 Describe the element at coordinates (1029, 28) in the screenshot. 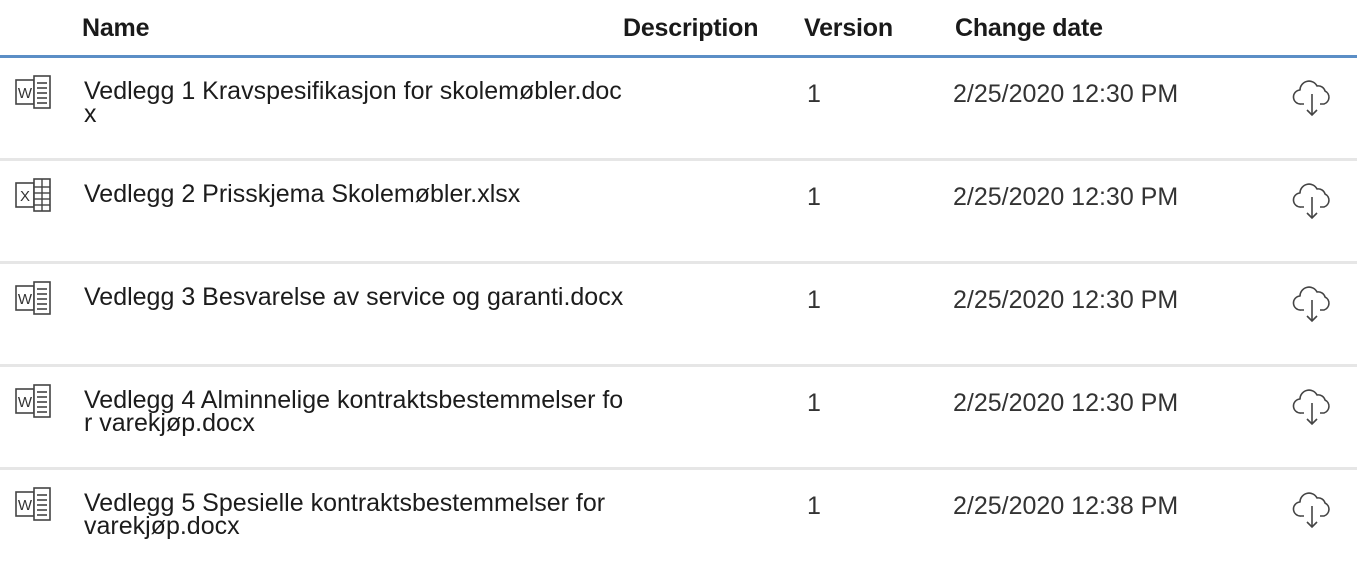

I see `column-header-change-date: Change date` at that location.